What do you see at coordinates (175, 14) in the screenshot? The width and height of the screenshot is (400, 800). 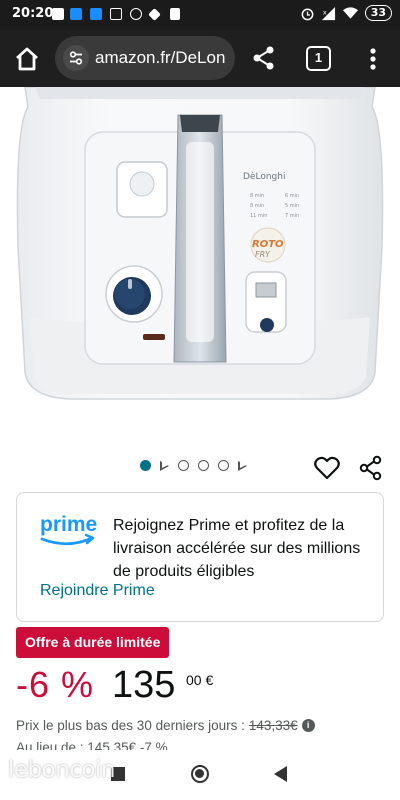 I see `delete-icon` at bounding box center [175, 14].